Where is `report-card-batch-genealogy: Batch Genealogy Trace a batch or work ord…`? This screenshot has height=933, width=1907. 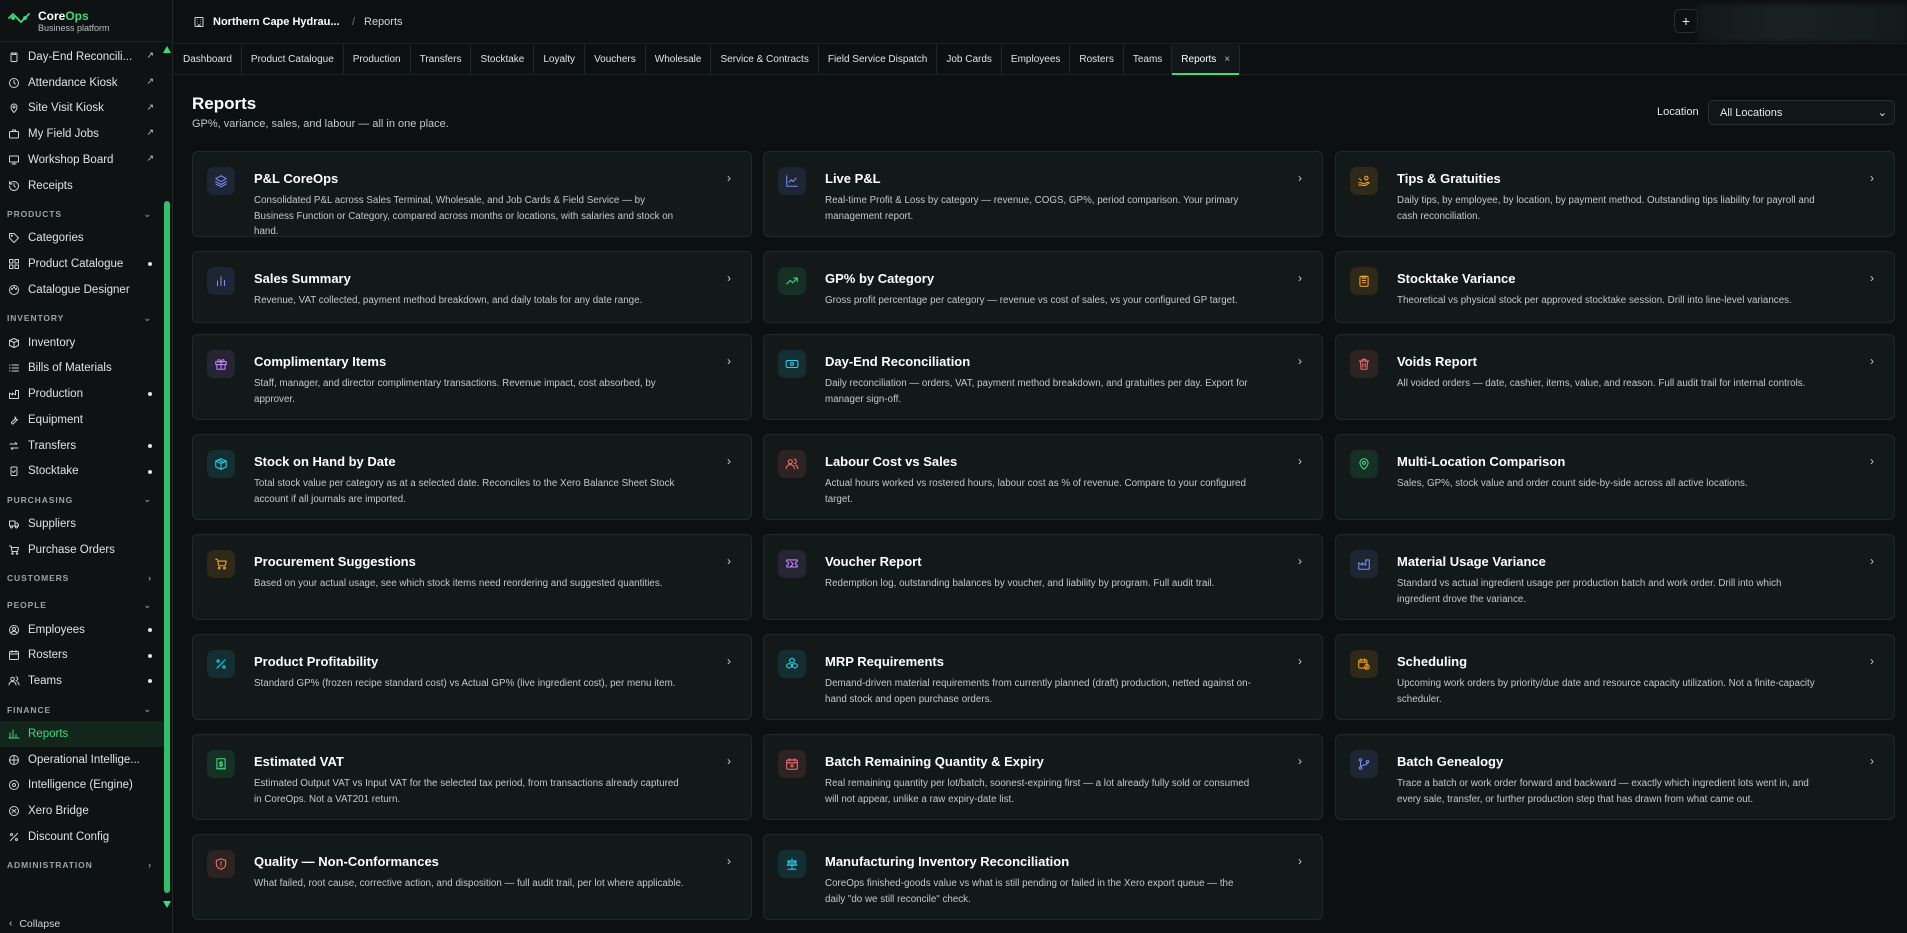 report-card-batch-genealogy: Batch Genealogy Trace a batch or work ord… is located at coordinates (1615, 777).